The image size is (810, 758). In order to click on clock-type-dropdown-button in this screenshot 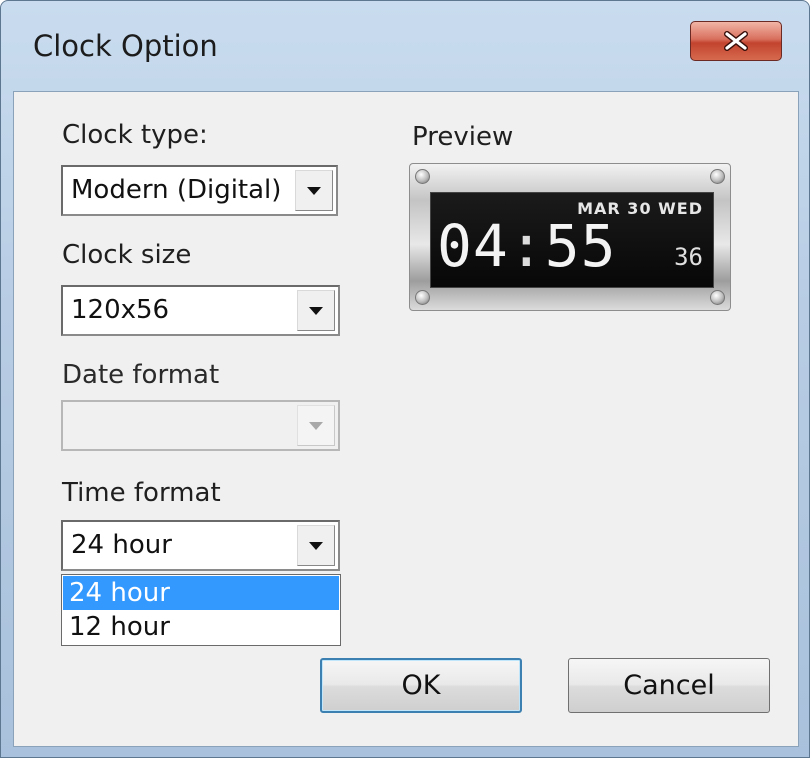, I will do `click(314, 190)`.